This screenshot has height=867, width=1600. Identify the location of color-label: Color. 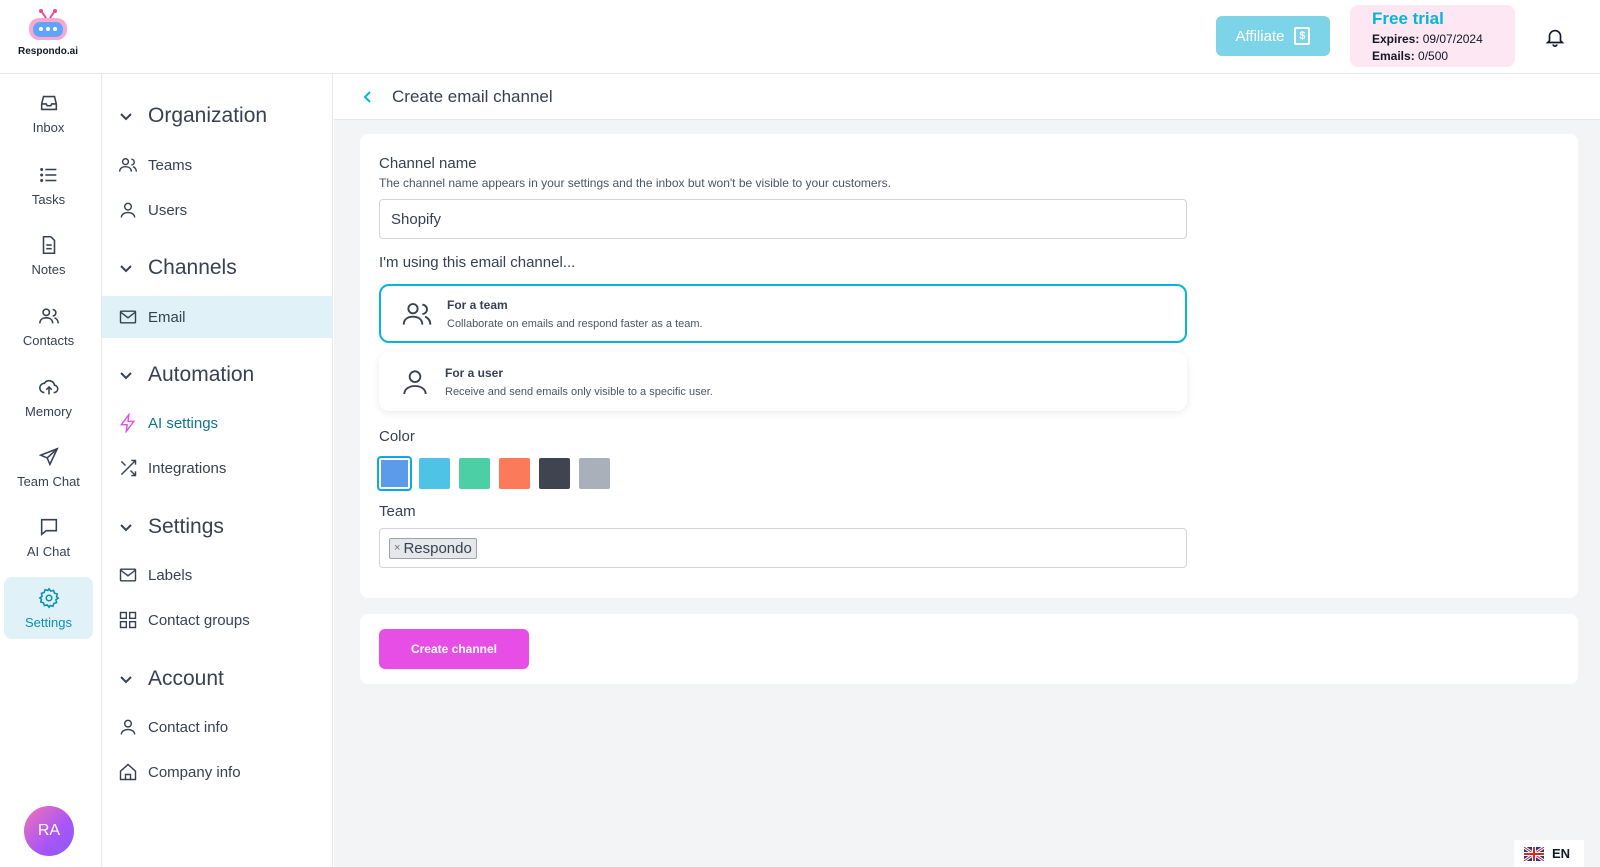
(397, 436).